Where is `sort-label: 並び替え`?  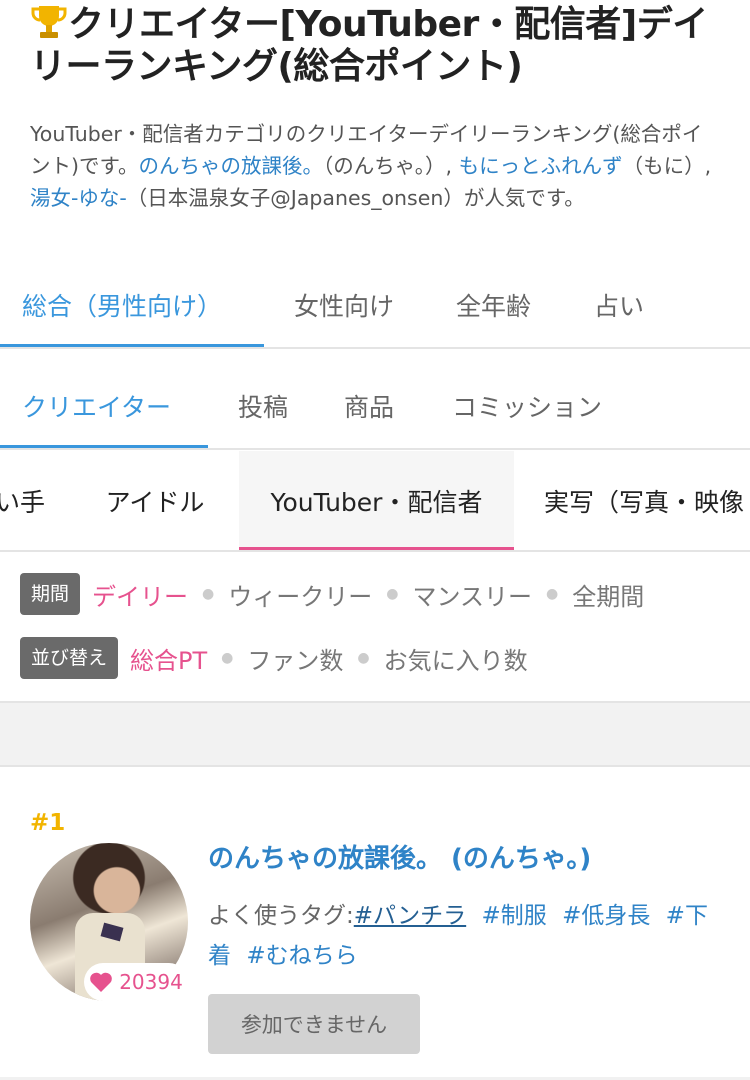 sort-label: 並び替え is located at coordinates (69, 658).